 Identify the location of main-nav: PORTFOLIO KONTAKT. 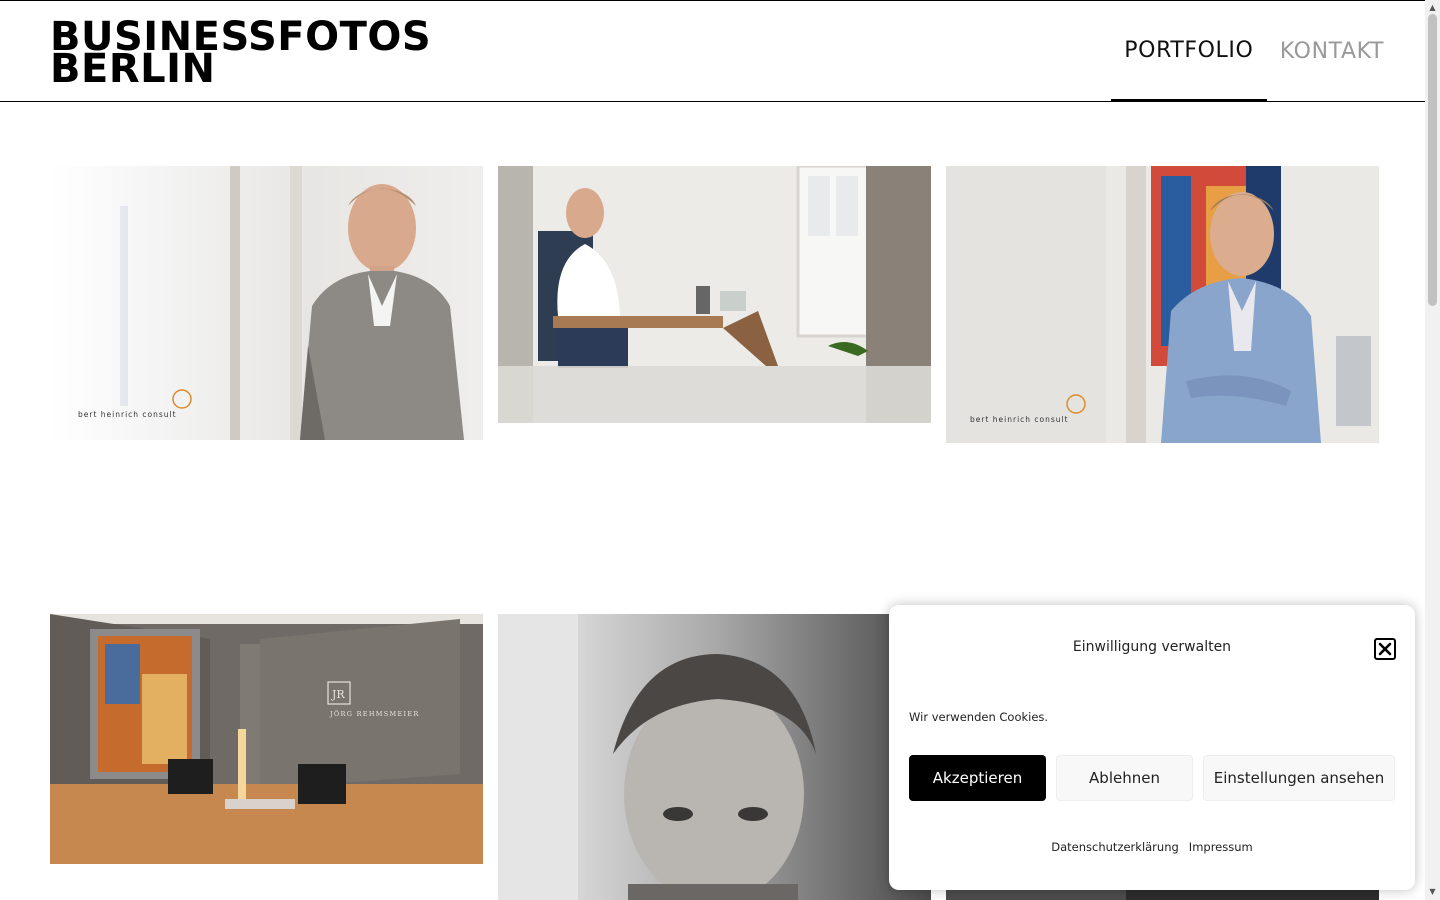
(1267, 51).